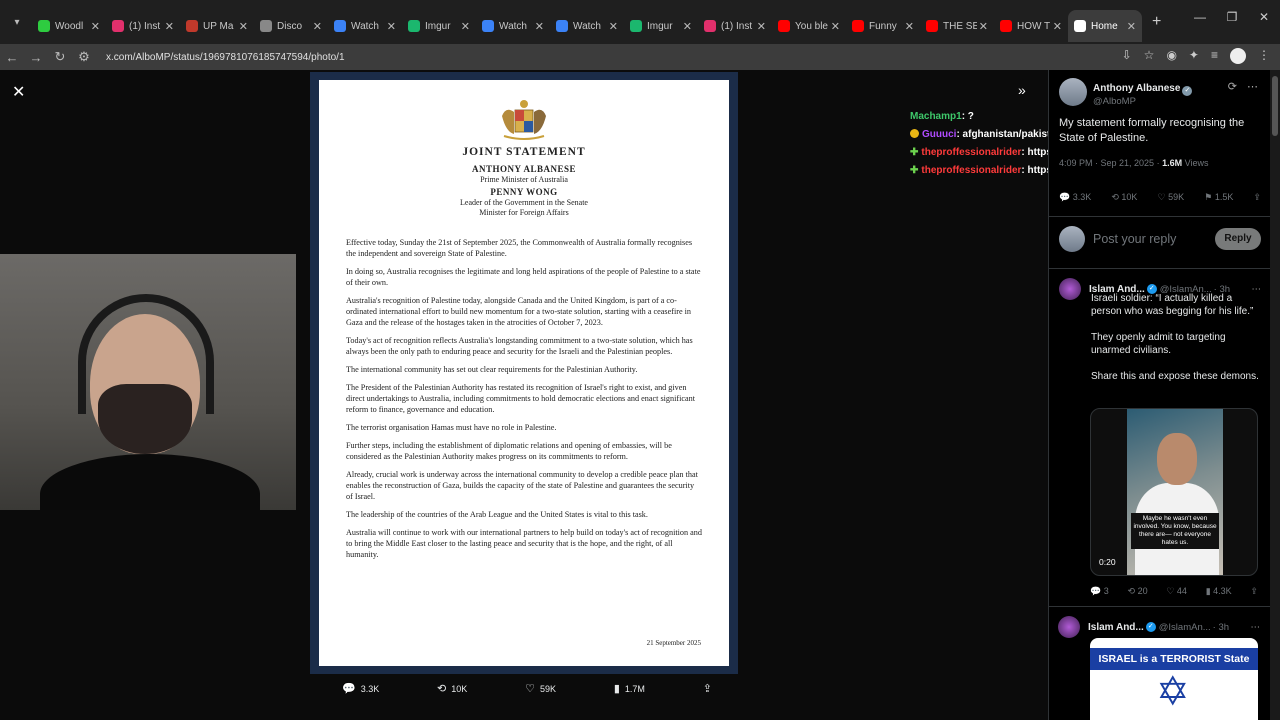  What do you see at coordinates (1214, 56) in the screenshot?
I see `media-icon: ≡` at bounding box center [1214, 56].